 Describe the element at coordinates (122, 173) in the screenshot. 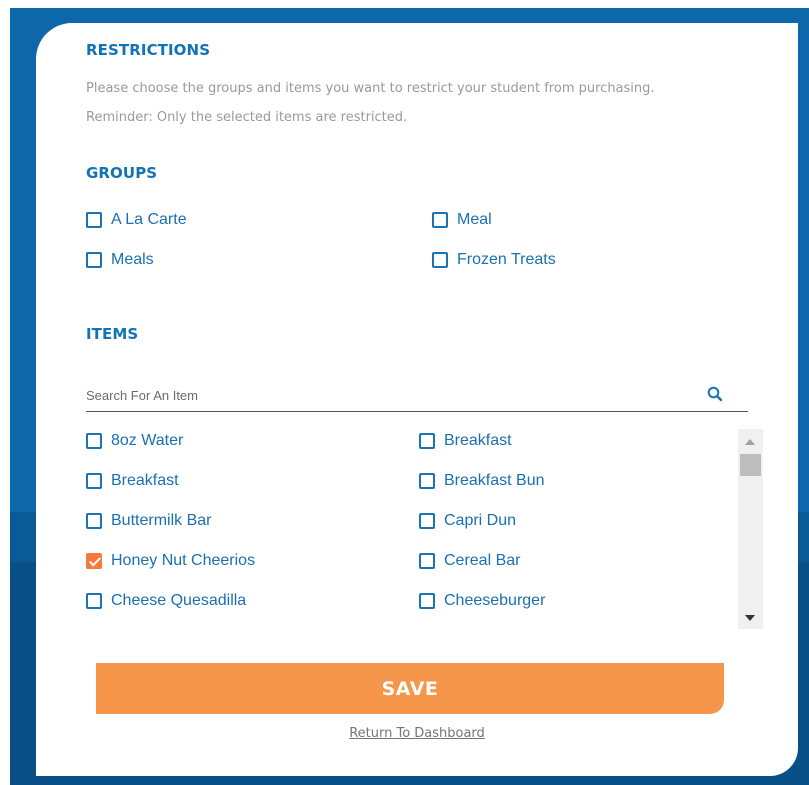

I see `groups-title: GROUPS` at that location.